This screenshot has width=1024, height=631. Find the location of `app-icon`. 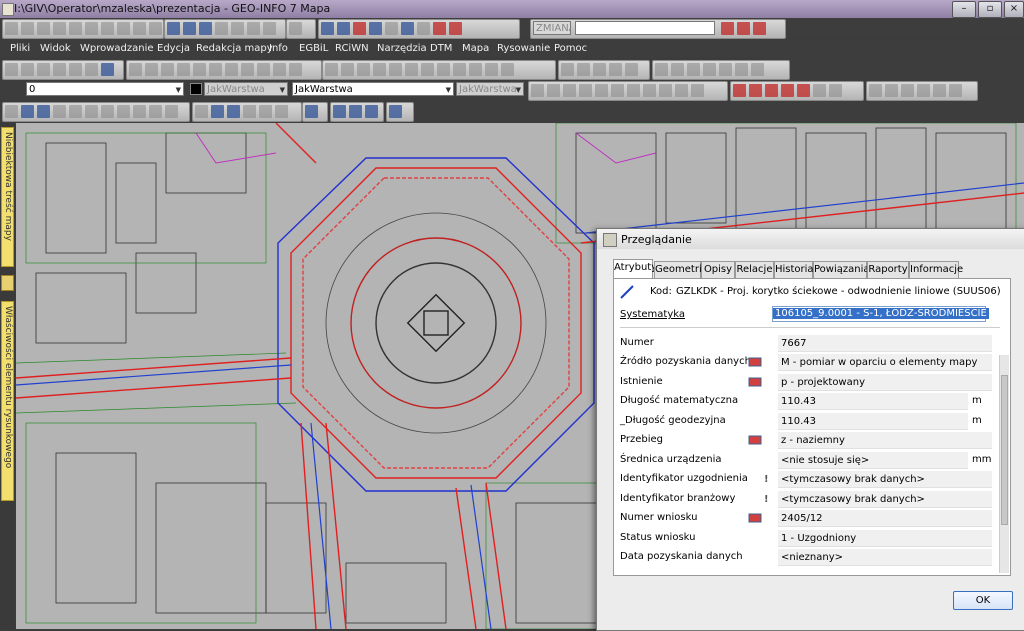

app-icon is located at coordinates (8, 9).